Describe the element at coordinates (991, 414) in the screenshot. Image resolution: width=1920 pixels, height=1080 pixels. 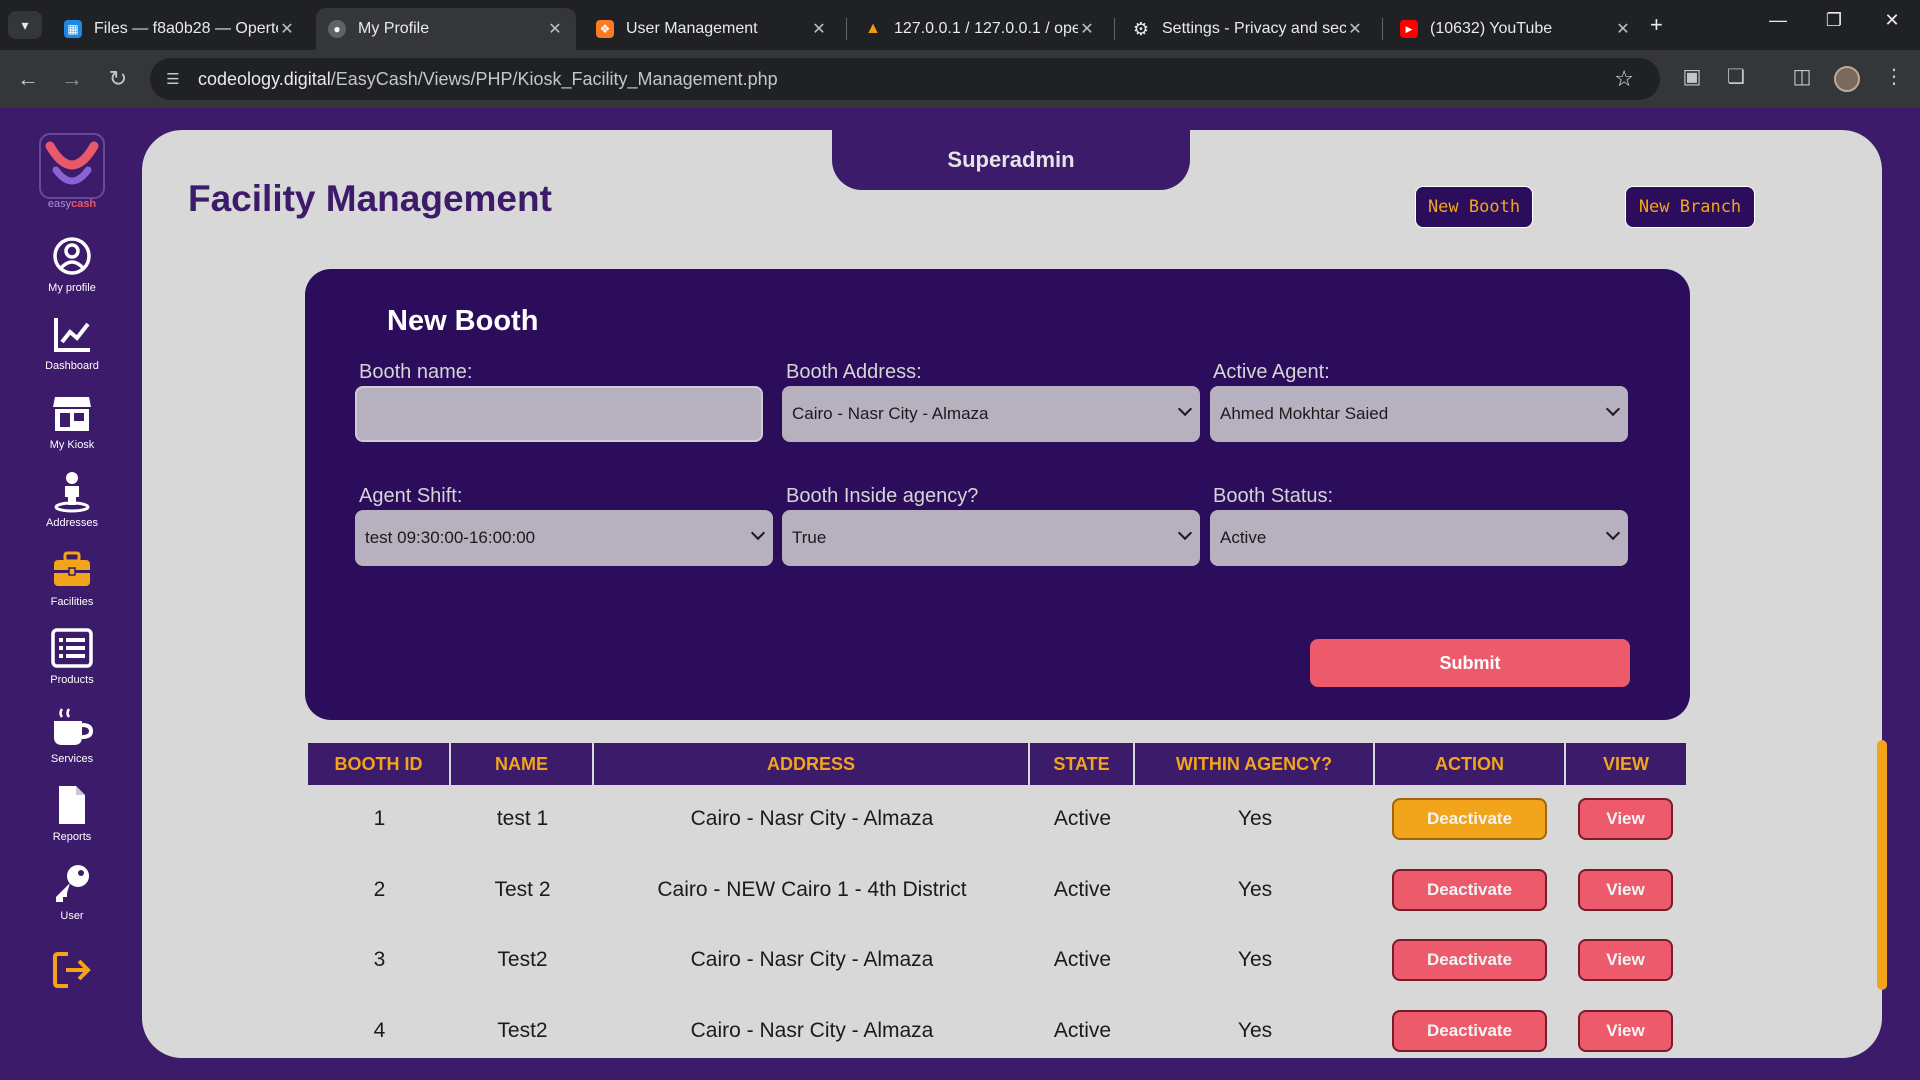
I see `booth-address-select: Cairo - Nasr City - Almaza` at that location.